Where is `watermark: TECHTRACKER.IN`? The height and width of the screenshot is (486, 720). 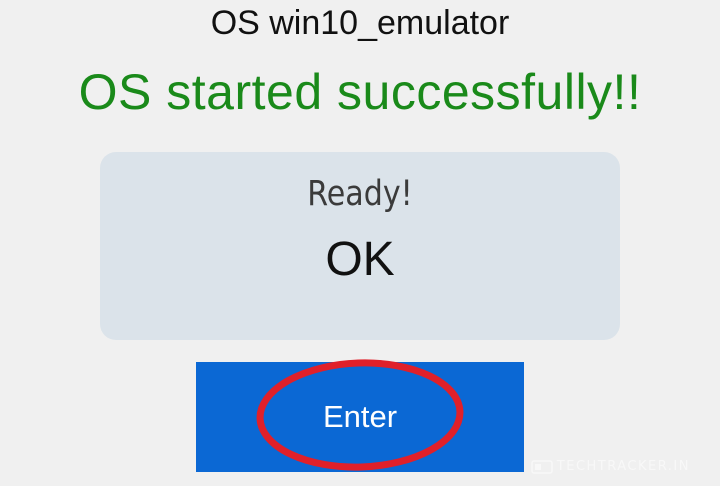 watermark: TECHTRACKER.IN is located at coordinates (610, 466).